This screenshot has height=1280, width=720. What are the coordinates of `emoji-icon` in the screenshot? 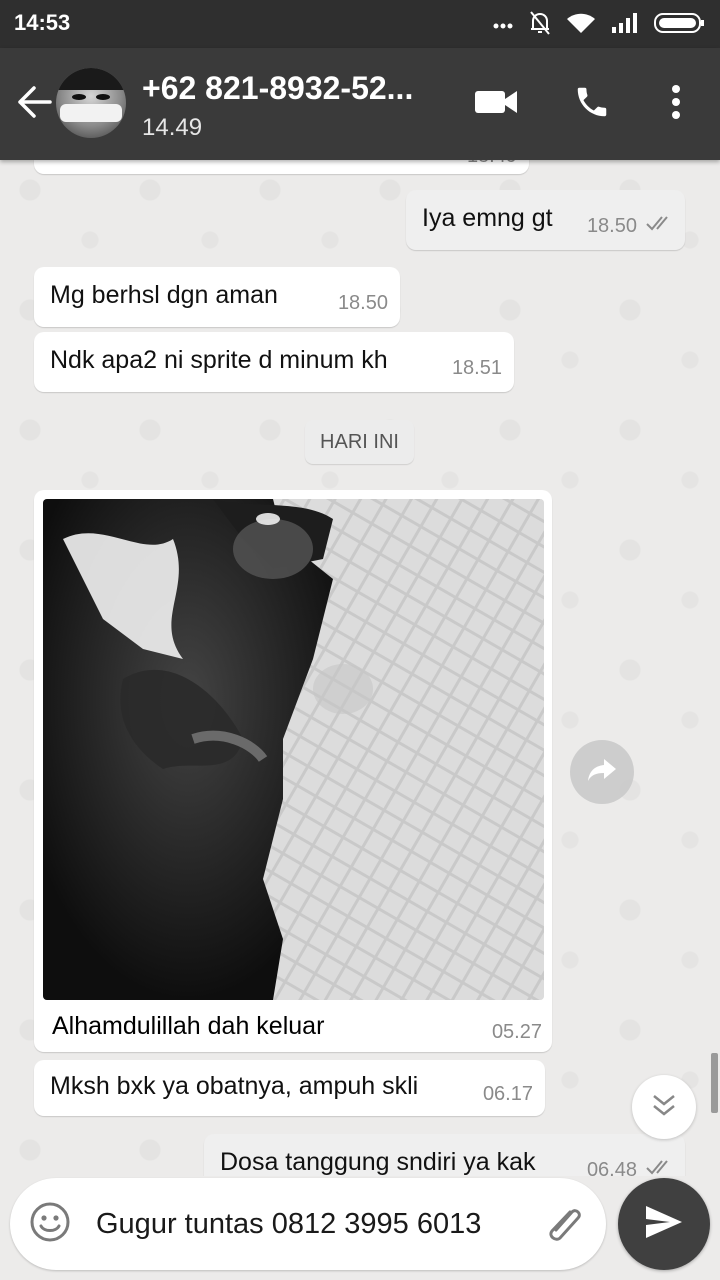 It's located at (50, 1224).